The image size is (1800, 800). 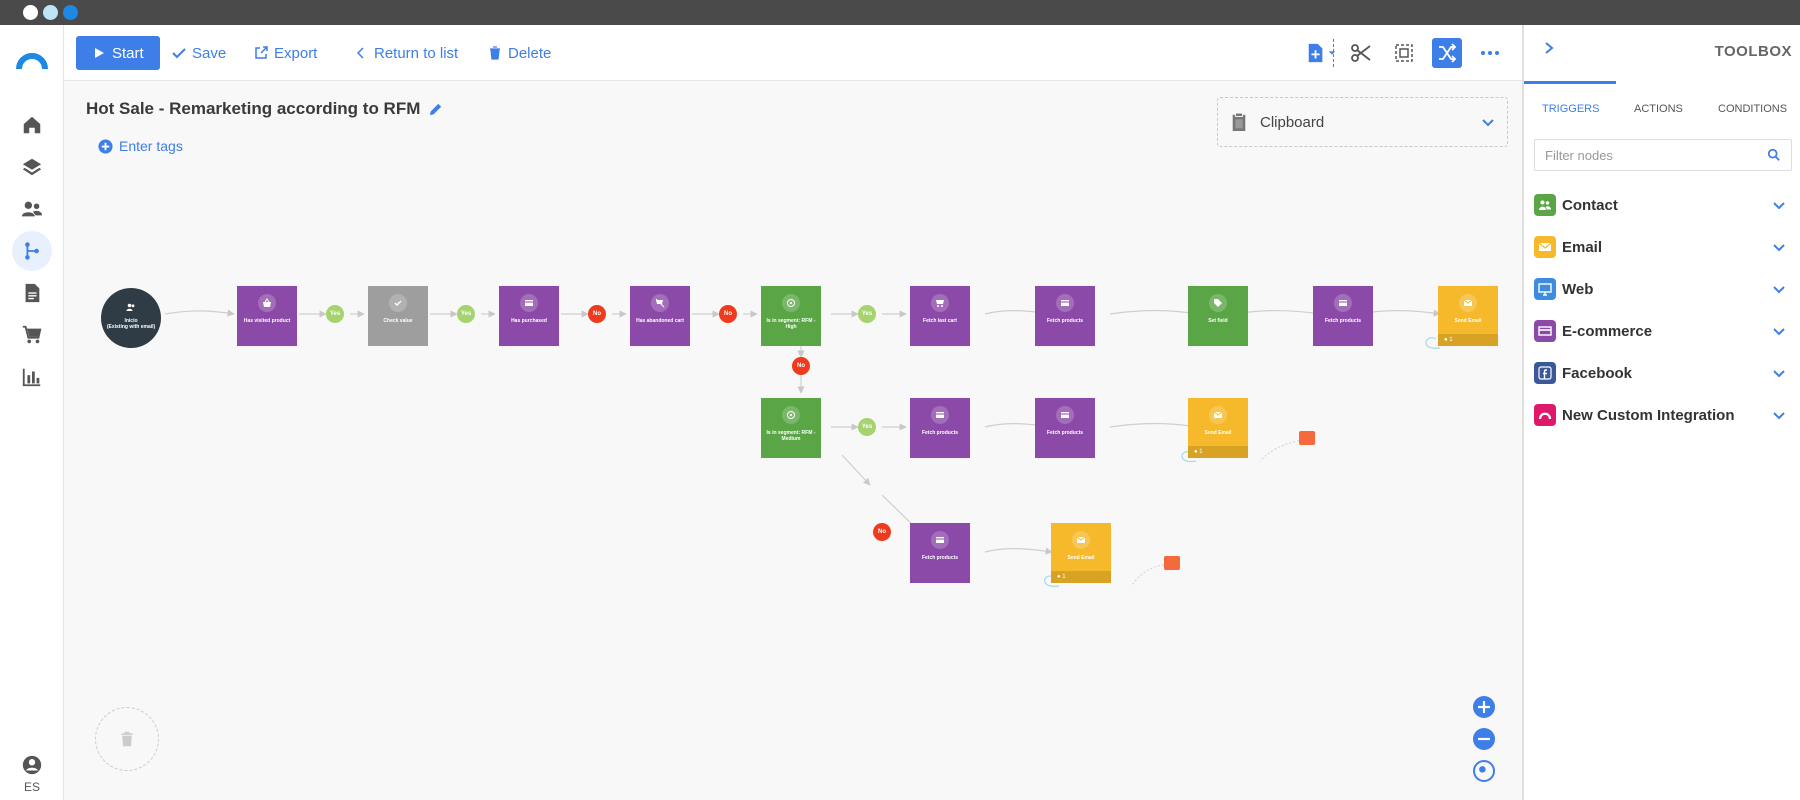 What do you see at coordinates (1582, 247) in the screenshot?
I see `category-label: Email` at bounding box center [1582, 247].